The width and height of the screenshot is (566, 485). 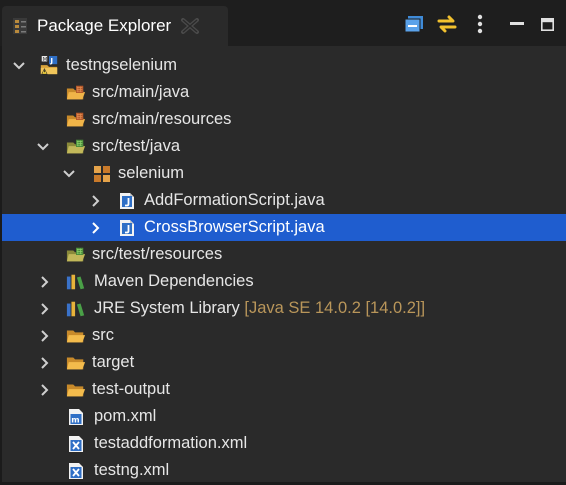 What do you see at coordinates (131, 389) in the screenshot?
I see `tree-item-label: test-output` at bounding box center [131, 389].